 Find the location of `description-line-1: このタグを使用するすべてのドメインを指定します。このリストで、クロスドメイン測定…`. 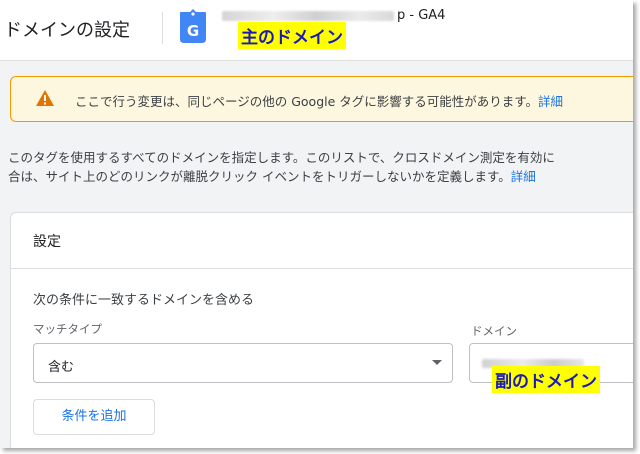

description-line-1: このタグを使用するすべてのドメインを指定します。このリストで、クロスドメイン測定… is located at coordinates (281, 157).